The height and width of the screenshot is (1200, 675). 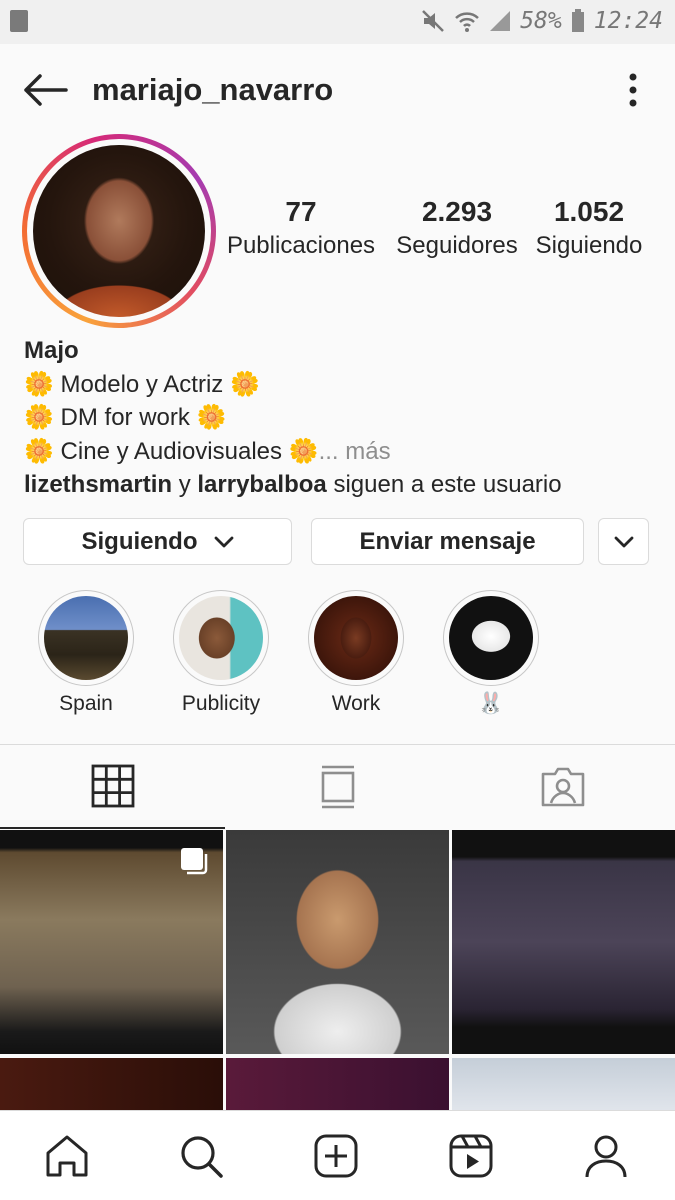 I want to click on stat-following: 1.052 Siguiendo, so click(x=589, y=228).